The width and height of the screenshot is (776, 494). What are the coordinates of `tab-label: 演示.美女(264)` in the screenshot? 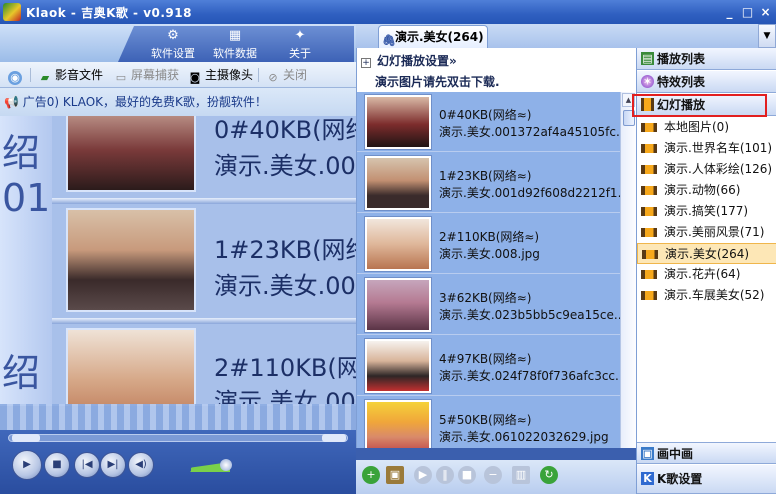 It's located at (439, 37).